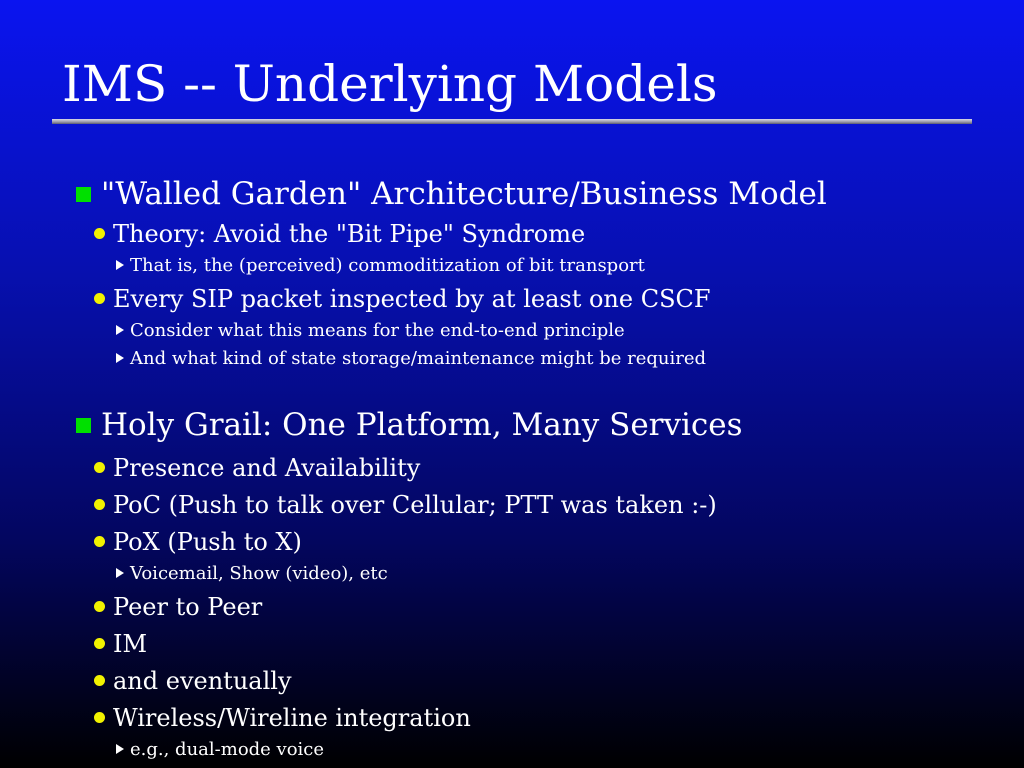 This screenshot has width=1024, height=768. I want to click on bullet-pox: PoX (Push to X), so click(198, 542).